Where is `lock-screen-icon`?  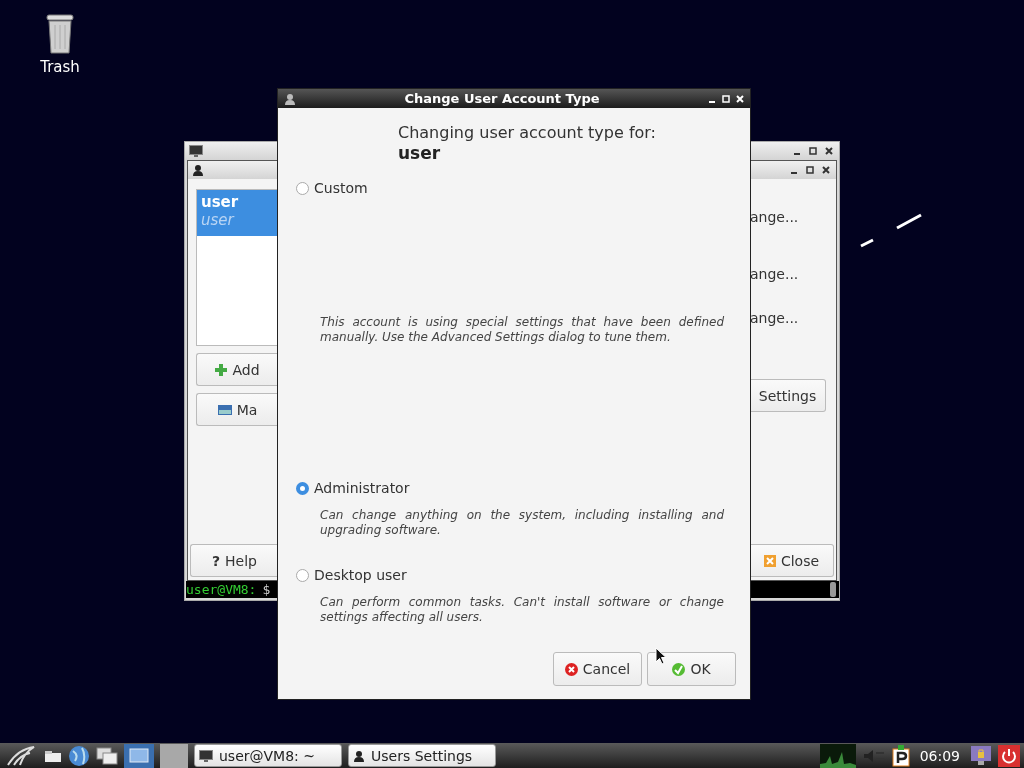
lock-screen-icon is located at coordinates (981, 755).